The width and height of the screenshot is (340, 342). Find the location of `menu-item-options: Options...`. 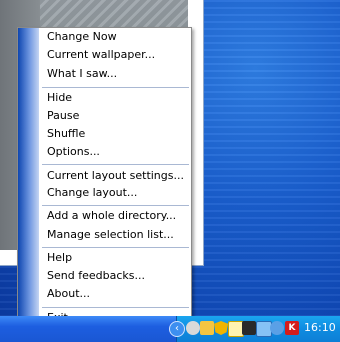

menu-item-options: Options... is located at coordinates (73, 152).